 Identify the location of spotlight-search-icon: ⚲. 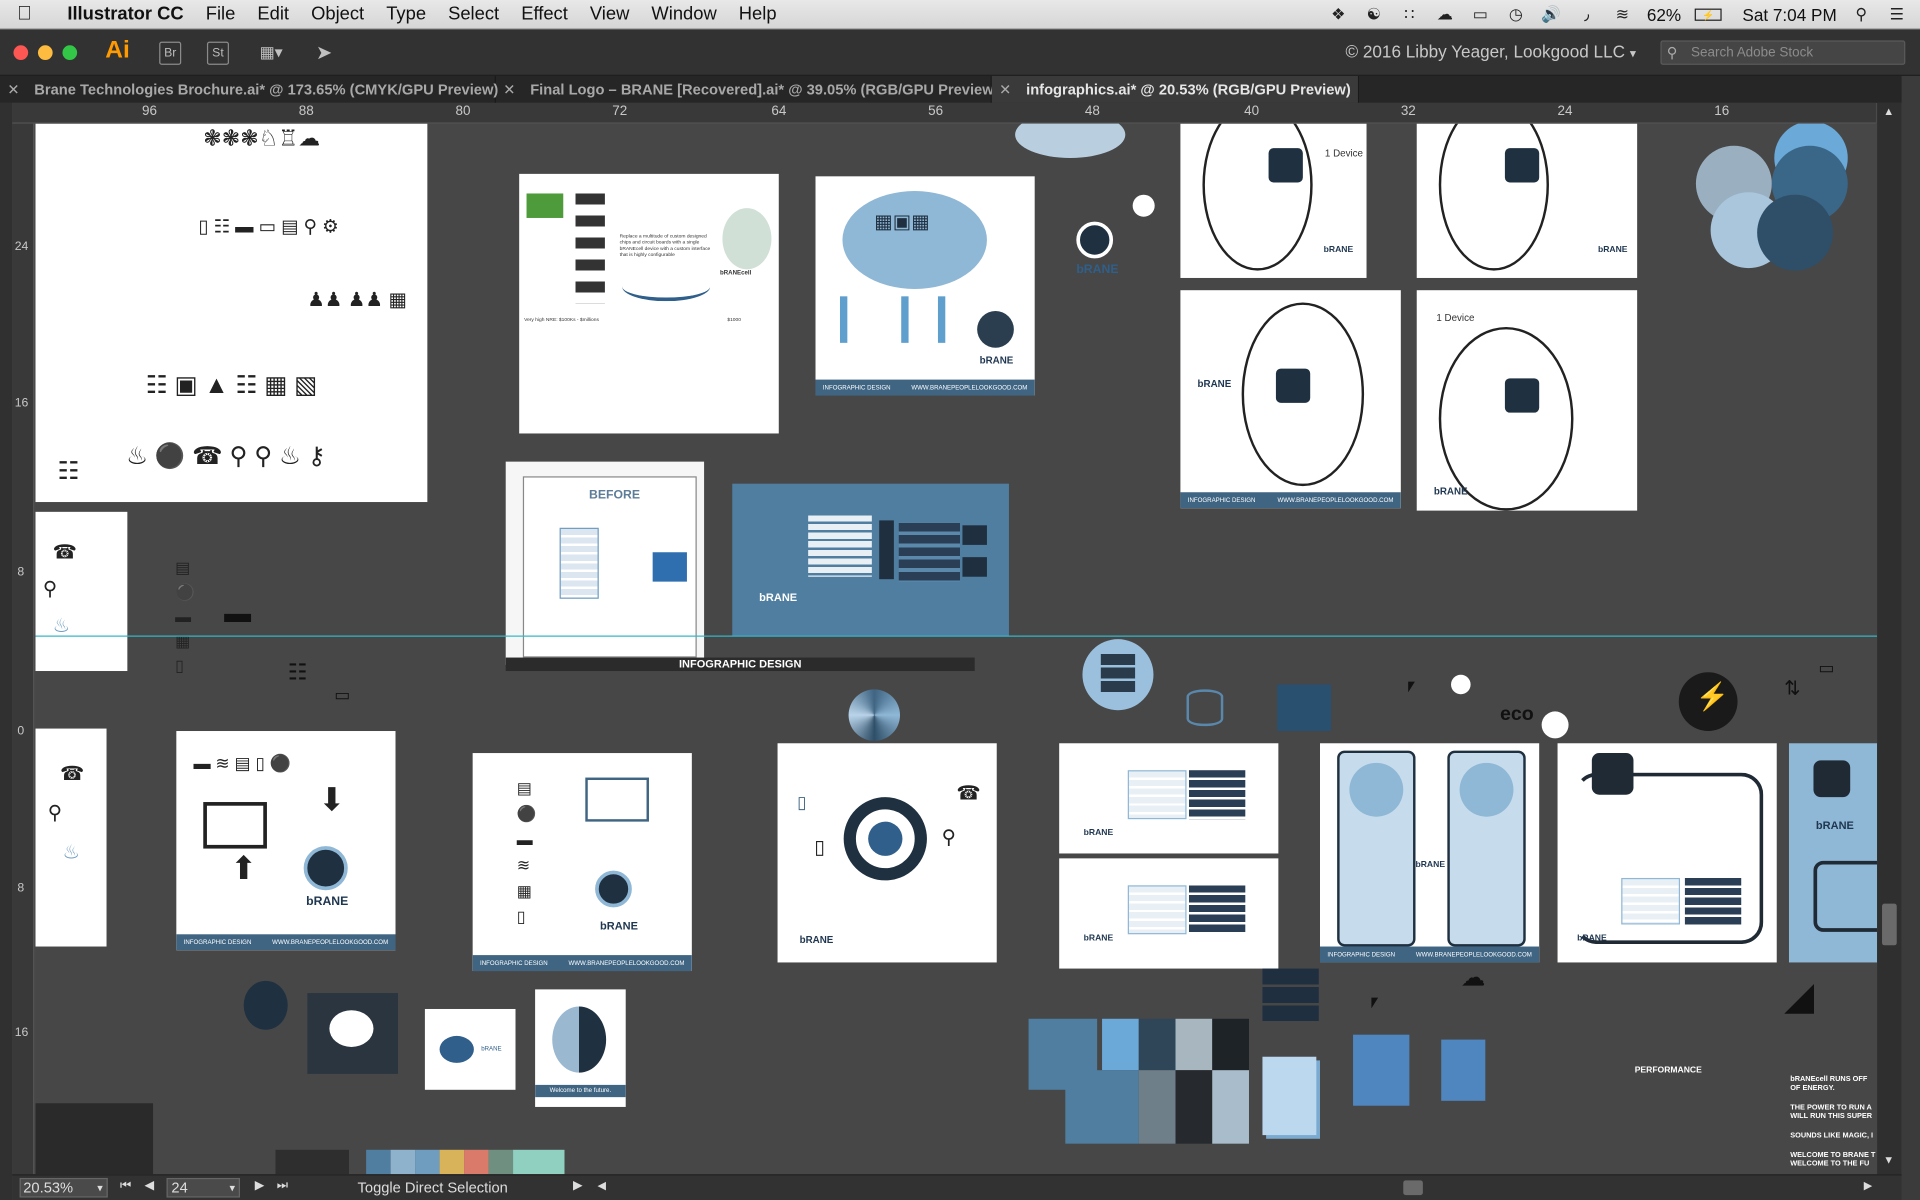
(1861, 14).